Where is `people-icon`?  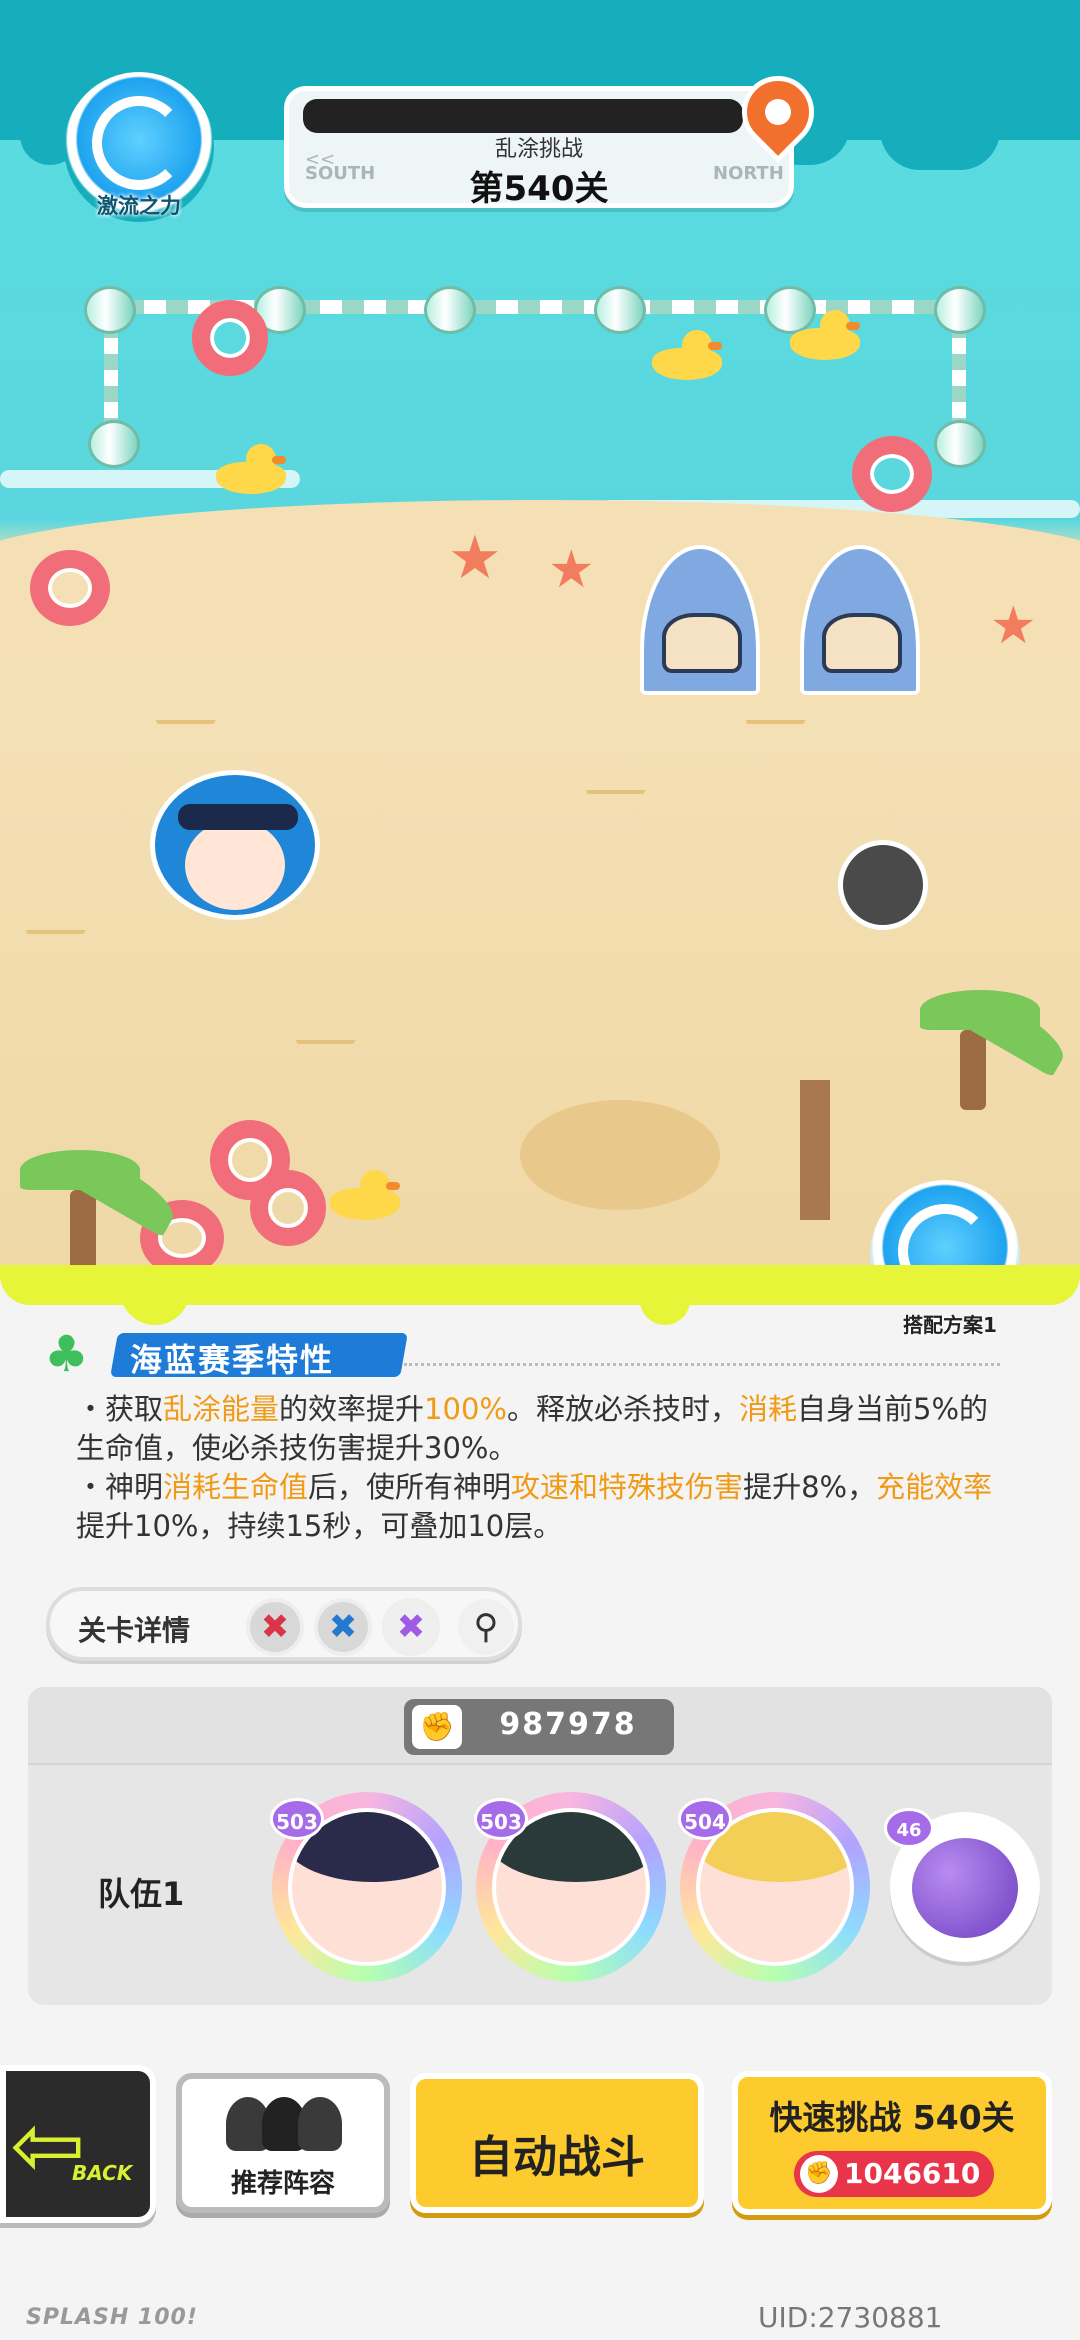 people-icon is located at coordinates (284, 2124).